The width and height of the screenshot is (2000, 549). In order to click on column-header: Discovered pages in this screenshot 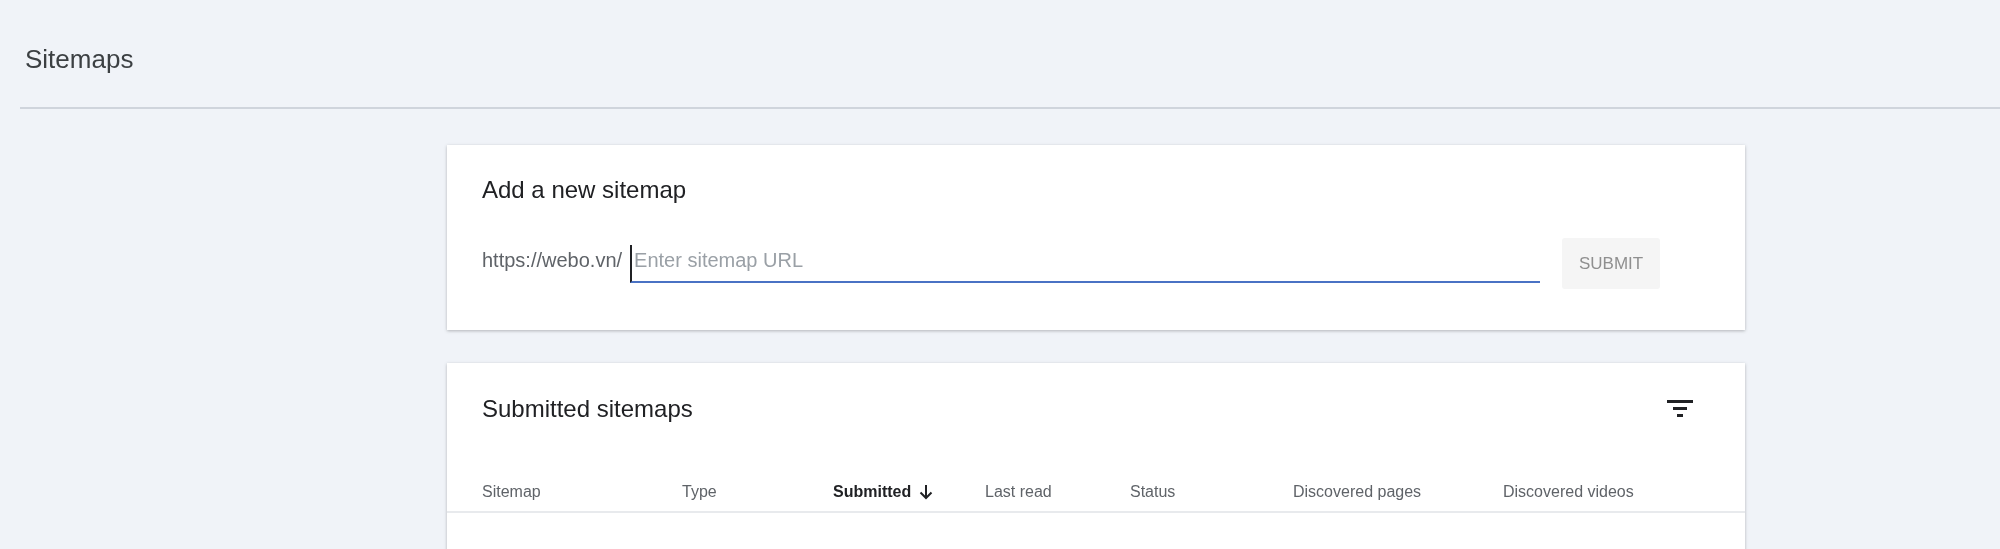, I will do `click(1357, 492)`.